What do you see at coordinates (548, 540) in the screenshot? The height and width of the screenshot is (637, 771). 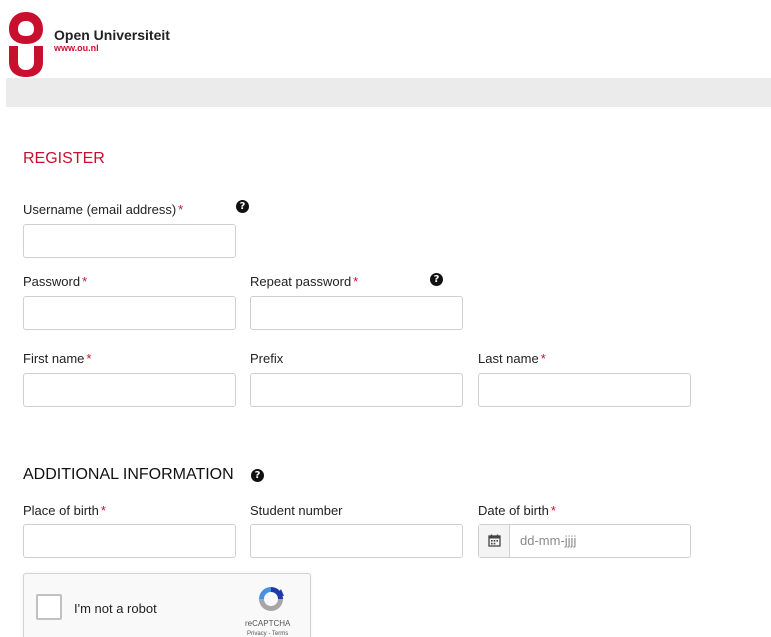 I see `date-of-birth-placeholder: dd-mm-jjjj` at bounding box center [548, 540].